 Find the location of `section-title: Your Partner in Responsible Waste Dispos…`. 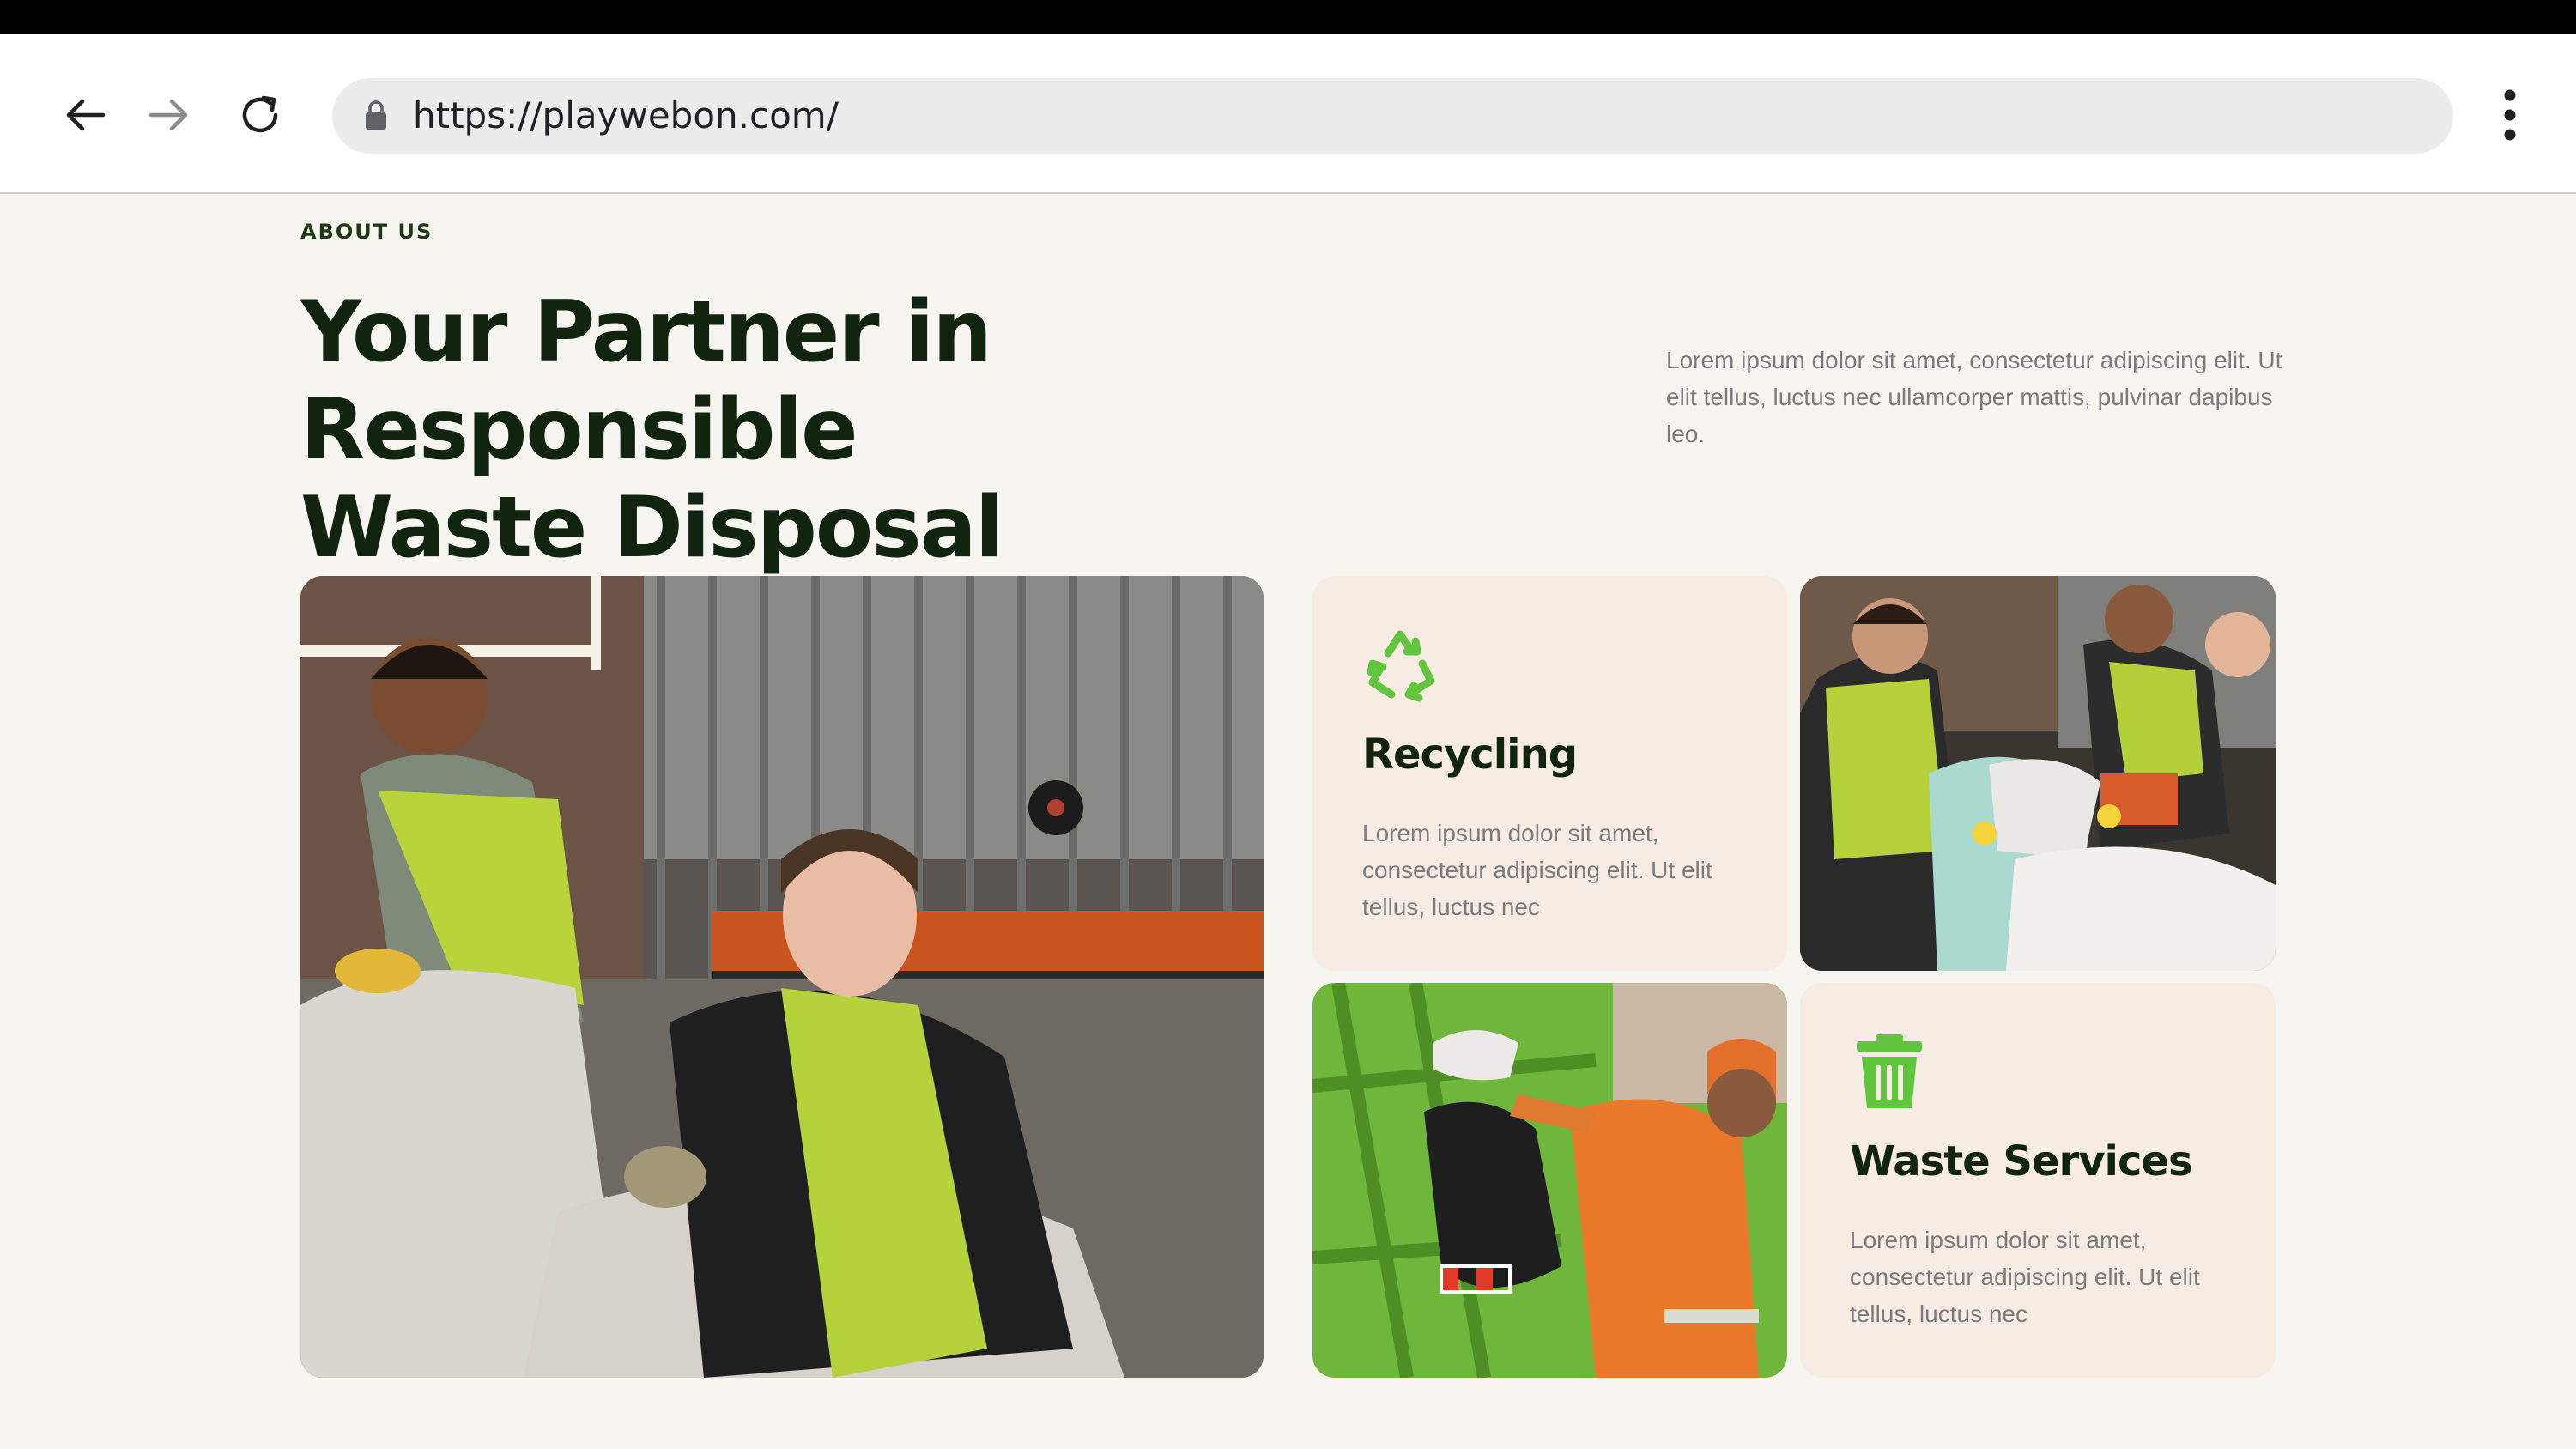

section-title: Your Partner in Responsible Waste Dispos… is located at coordinates (858, 430).